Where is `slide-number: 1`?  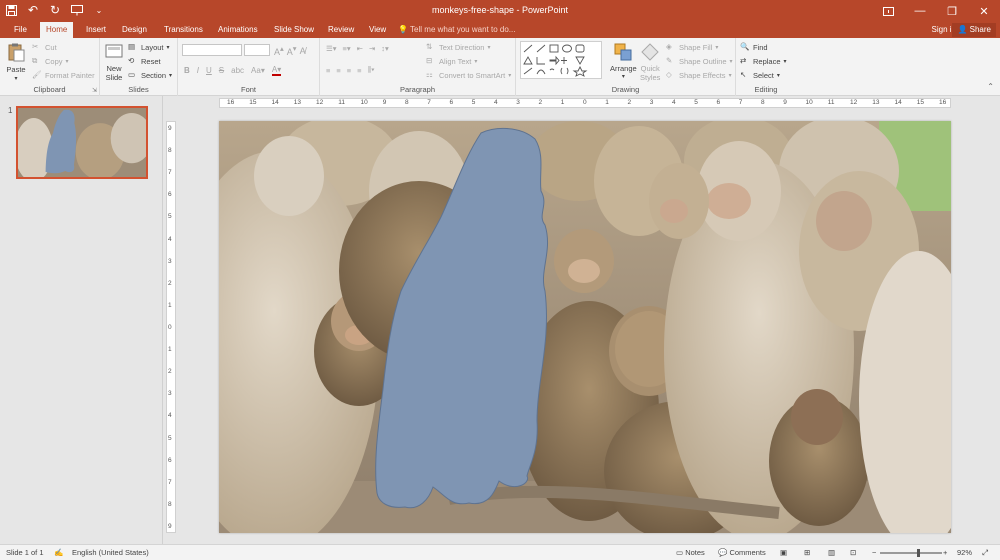 slide-number: 1 is located at coordinates (10, 110).